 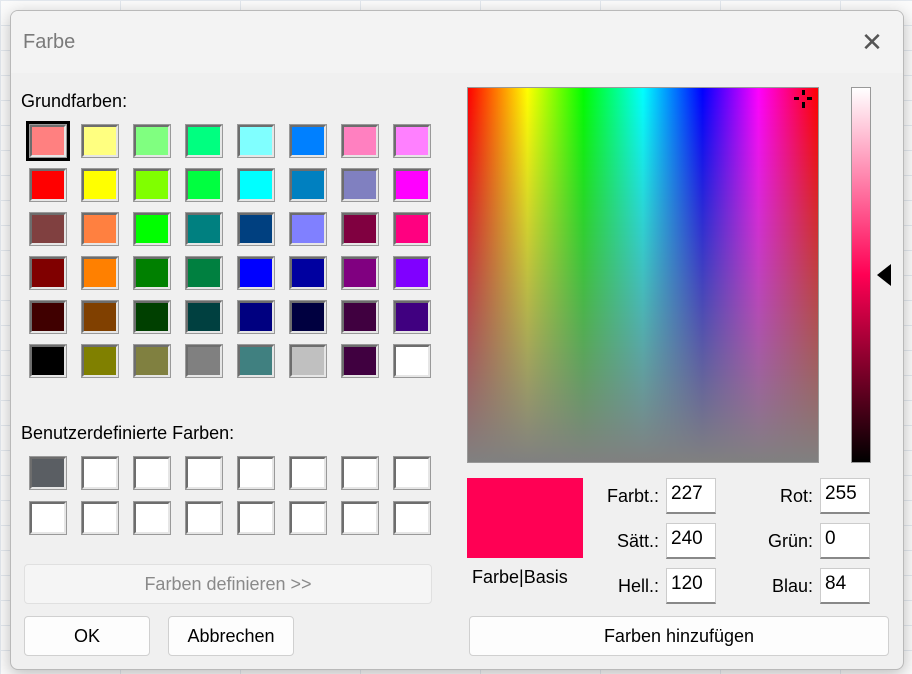 What do you see at coordinates (74, 101) in the screenshot?
I see `basic-colors-label: Grundfarben:` at bounding box center [74, 101].